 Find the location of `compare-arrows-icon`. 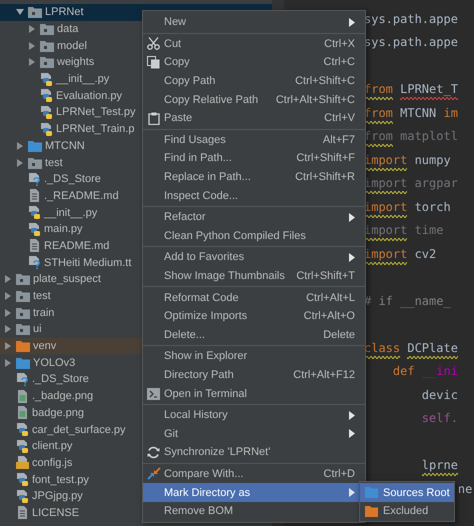

compare-arrows-icon is located at coordinates (153, 473).